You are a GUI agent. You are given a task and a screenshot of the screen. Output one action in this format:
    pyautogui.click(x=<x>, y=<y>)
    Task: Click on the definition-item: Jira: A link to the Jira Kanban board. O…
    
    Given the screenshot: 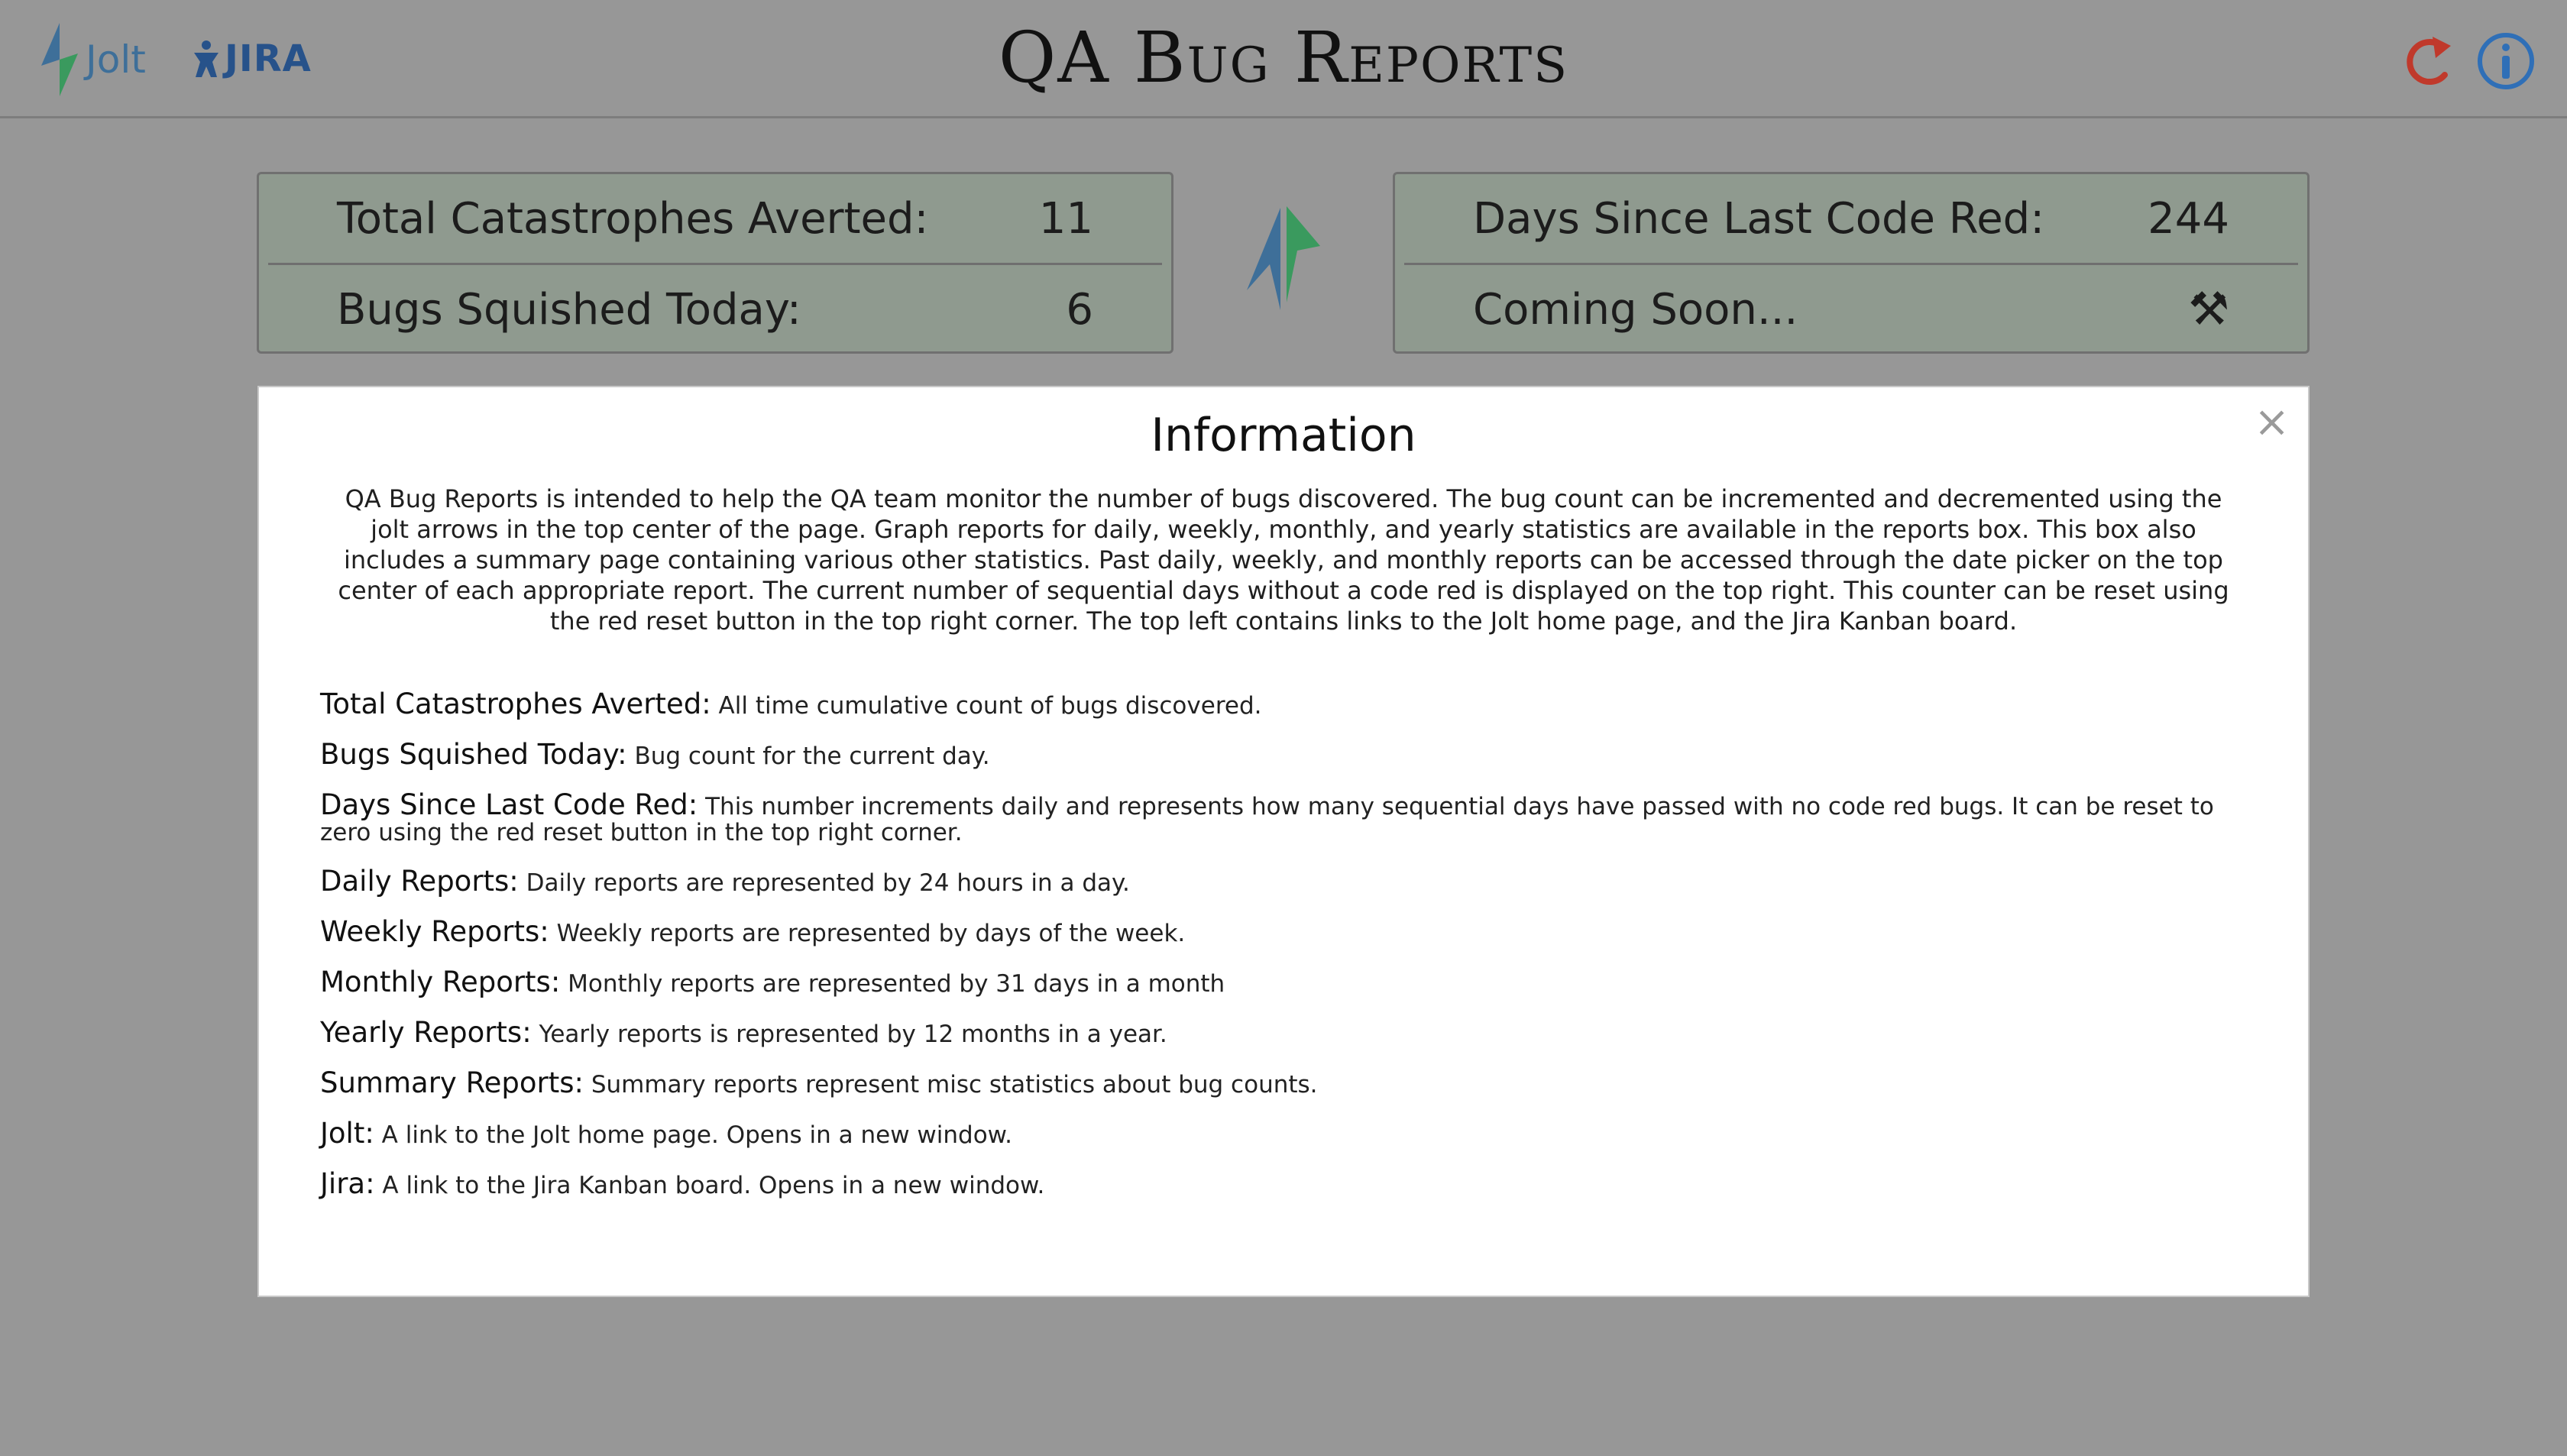 What is the action you would take?
    pyautogui.click(x=1287, y=1185)
    